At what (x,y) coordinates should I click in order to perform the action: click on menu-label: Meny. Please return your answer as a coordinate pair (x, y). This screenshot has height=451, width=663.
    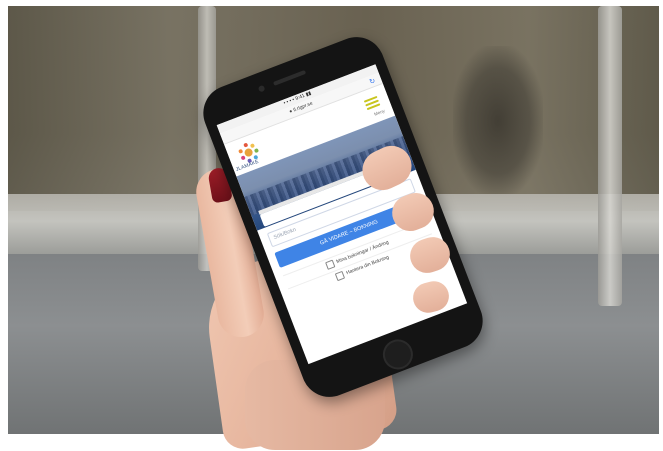
    Looking at the image, I should click on (379, 112).